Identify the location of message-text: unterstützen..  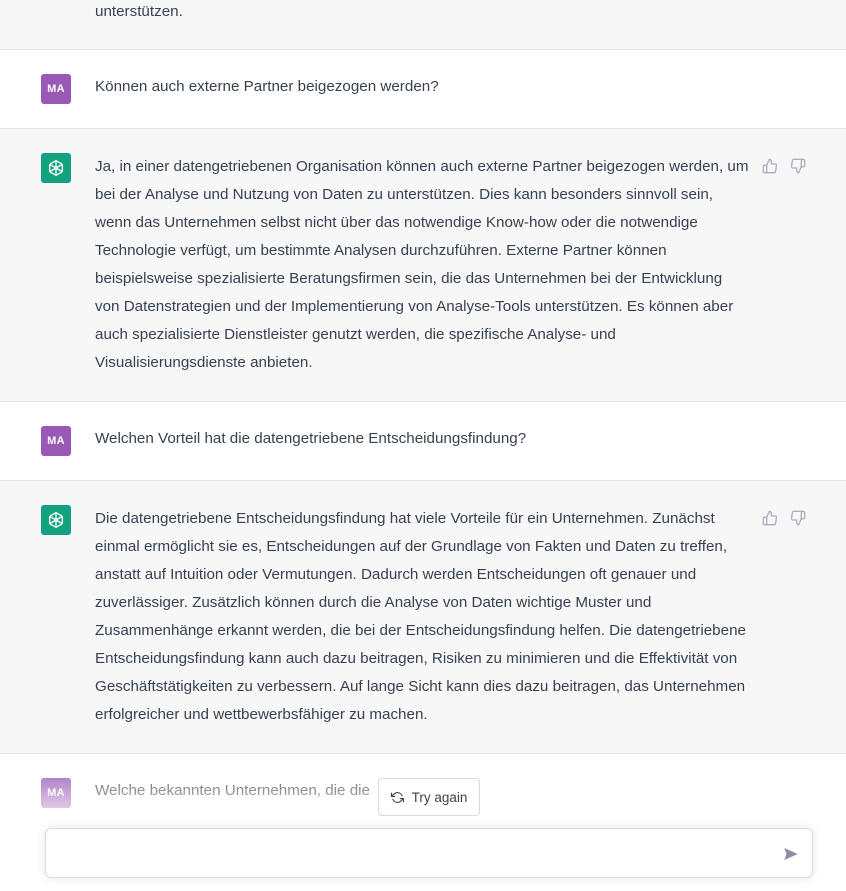
(139, 11).